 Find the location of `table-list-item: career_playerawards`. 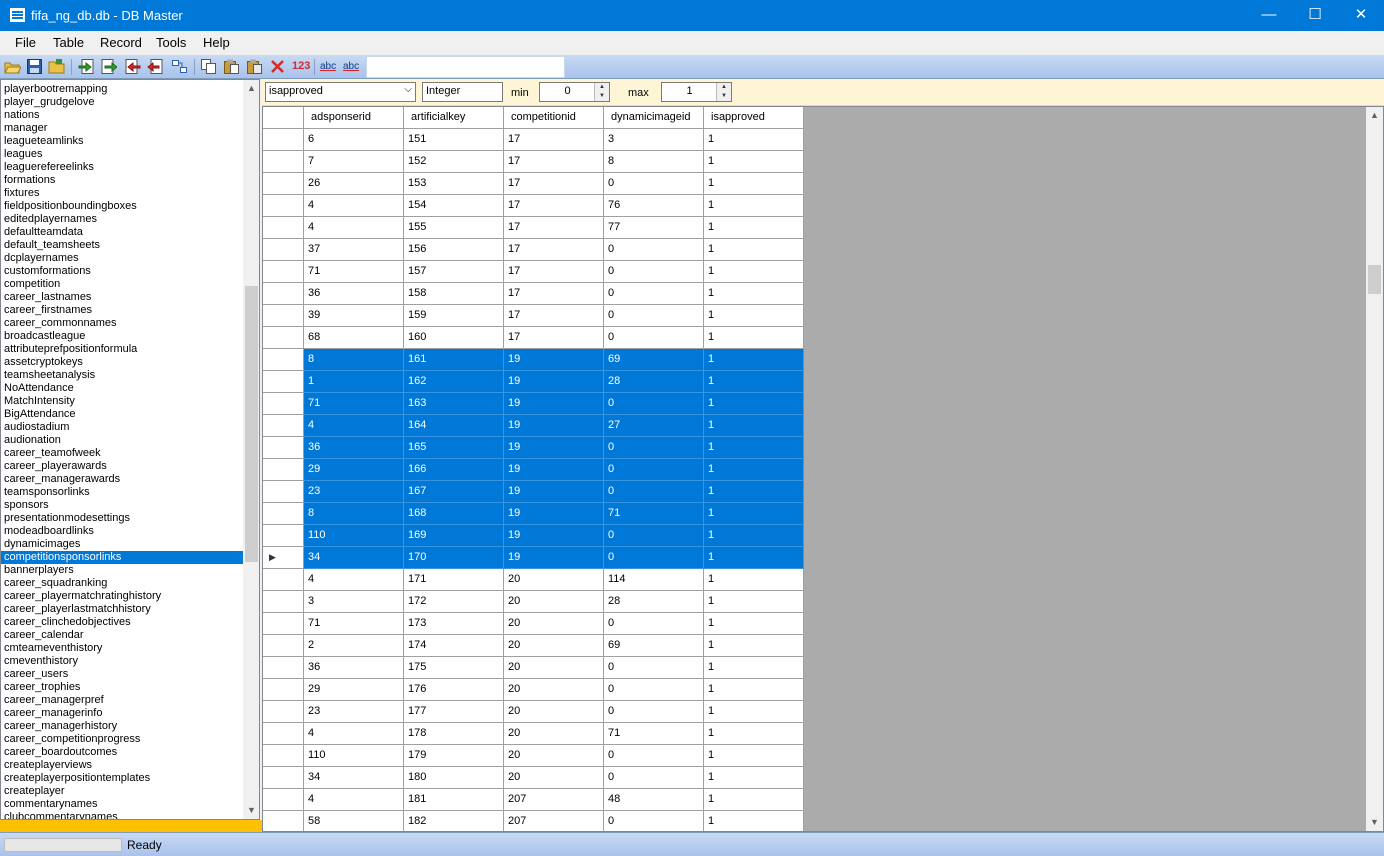

table-list-item: career_playerawards is located at coordinates (122, 466).